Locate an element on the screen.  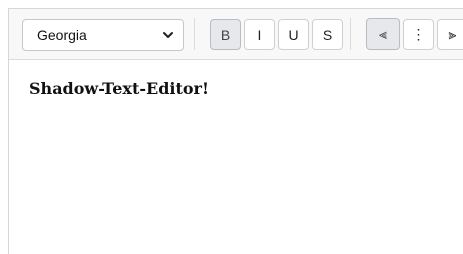
align-center-icon: ⋮ is located at coordinates (418, 34).